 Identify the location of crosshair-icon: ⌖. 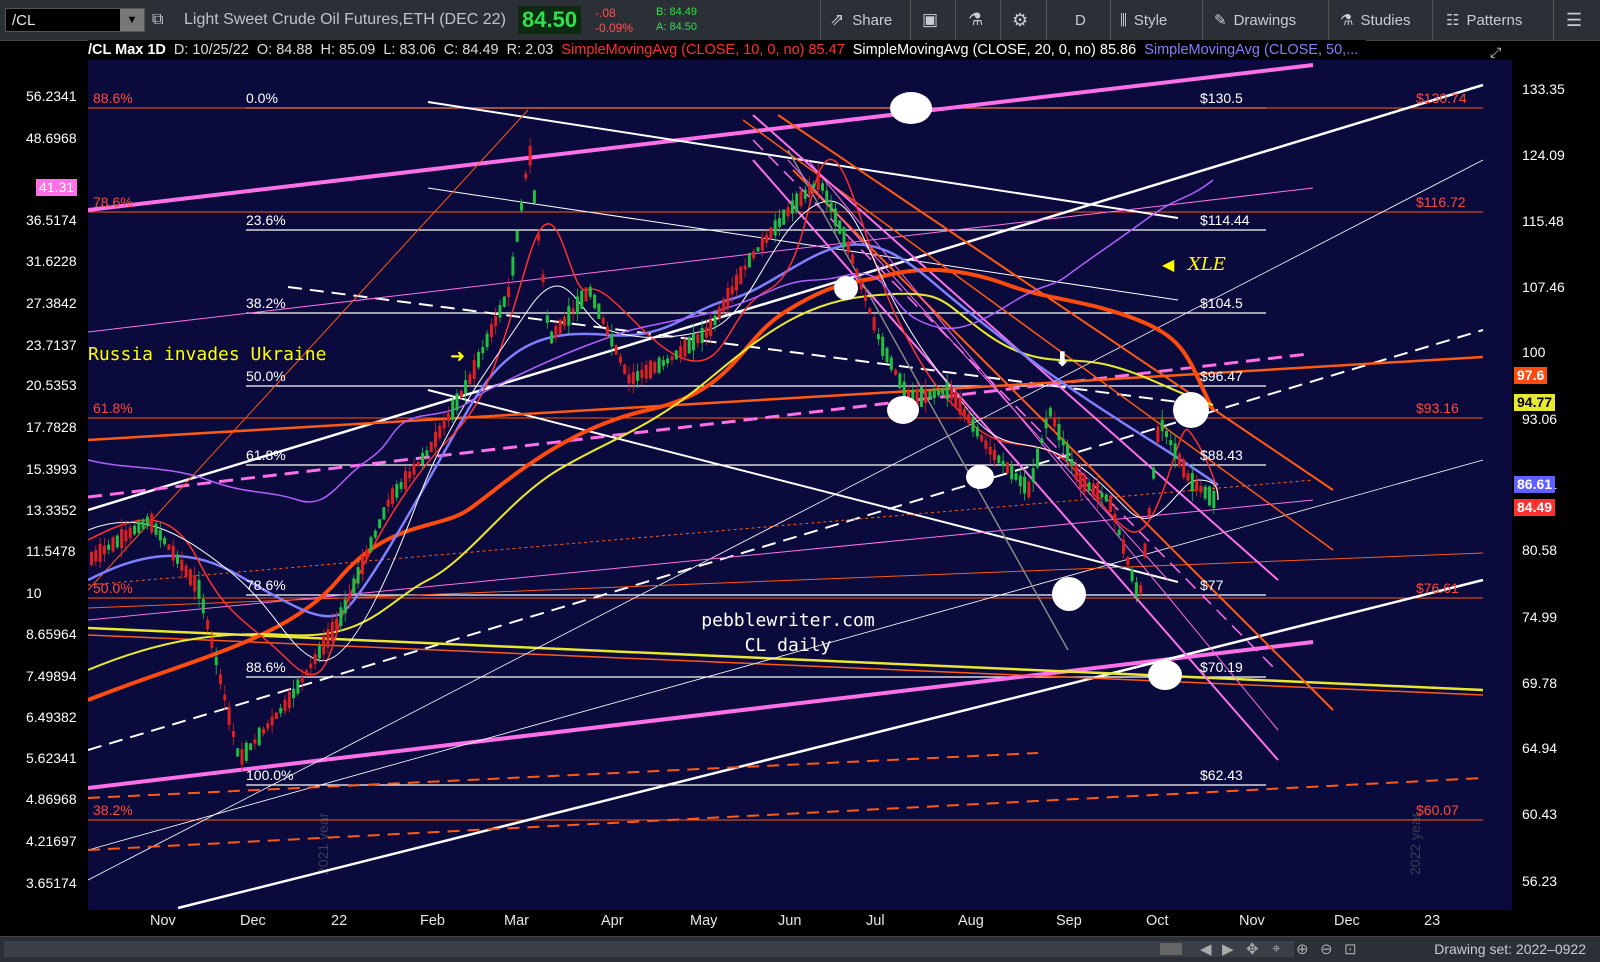
(1276, 948).